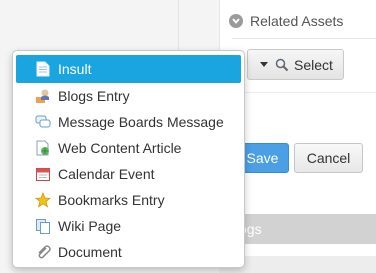 This screenshot has height=273, width=376. What do you see at coordinates (94, 96) in the screenshot?
I see `menu-item-label: Blogs Entry` at bounding box center [94, 96].